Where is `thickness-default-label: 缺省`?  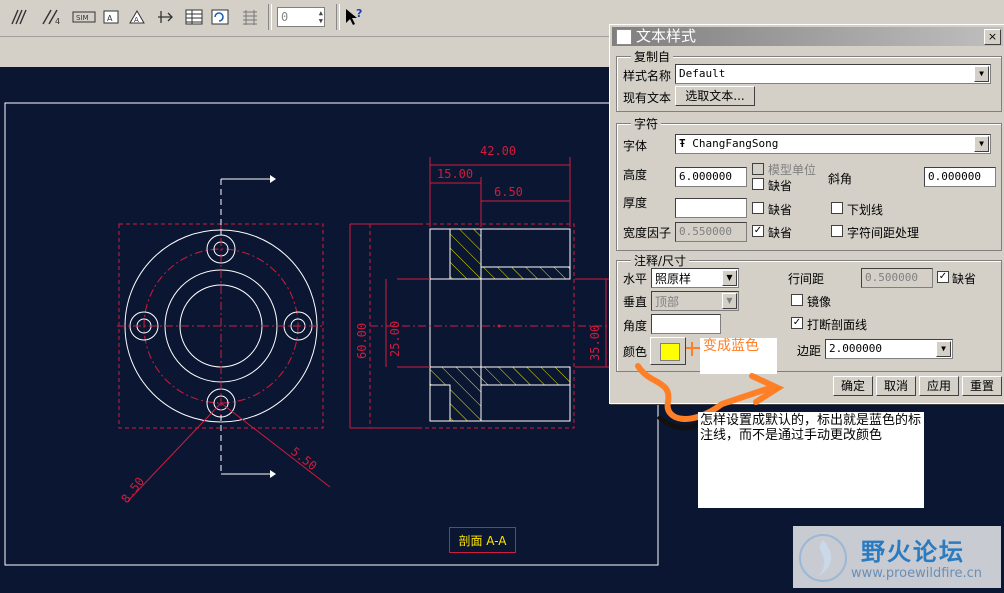
thickness-default-label: 缺省 is located at coordinates (780, 210).